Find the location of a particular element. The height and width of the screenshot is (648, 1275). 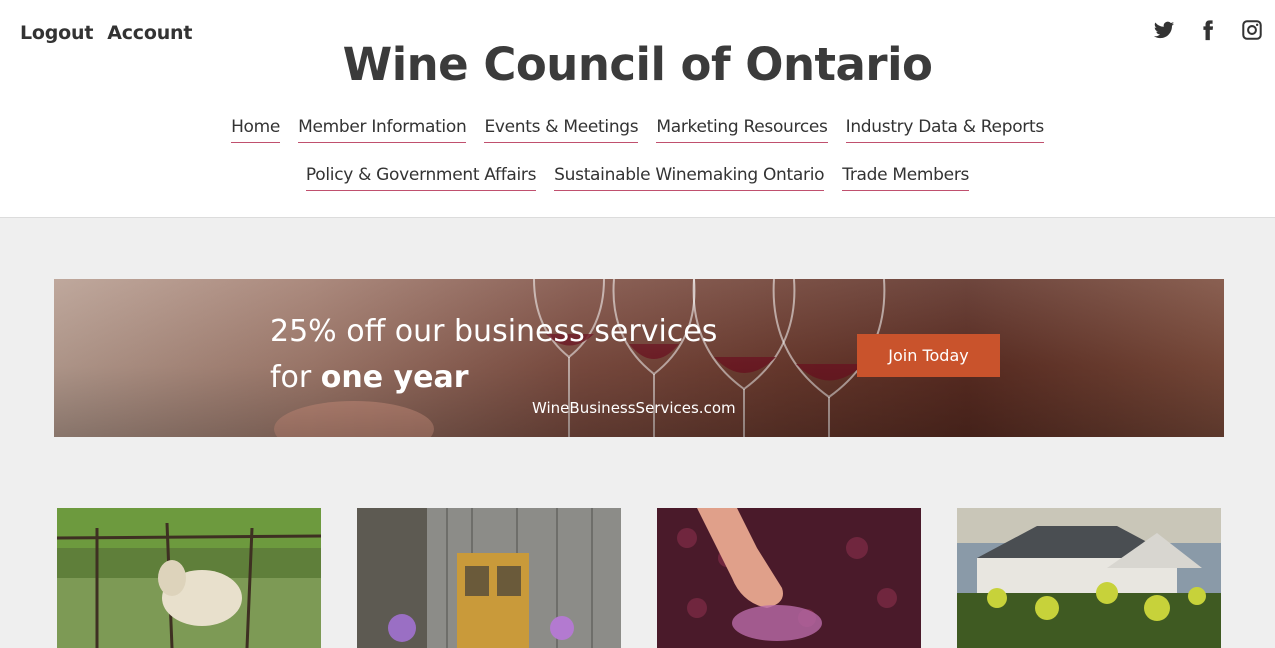

winery-building-image is located at coordinates (1089, 578).